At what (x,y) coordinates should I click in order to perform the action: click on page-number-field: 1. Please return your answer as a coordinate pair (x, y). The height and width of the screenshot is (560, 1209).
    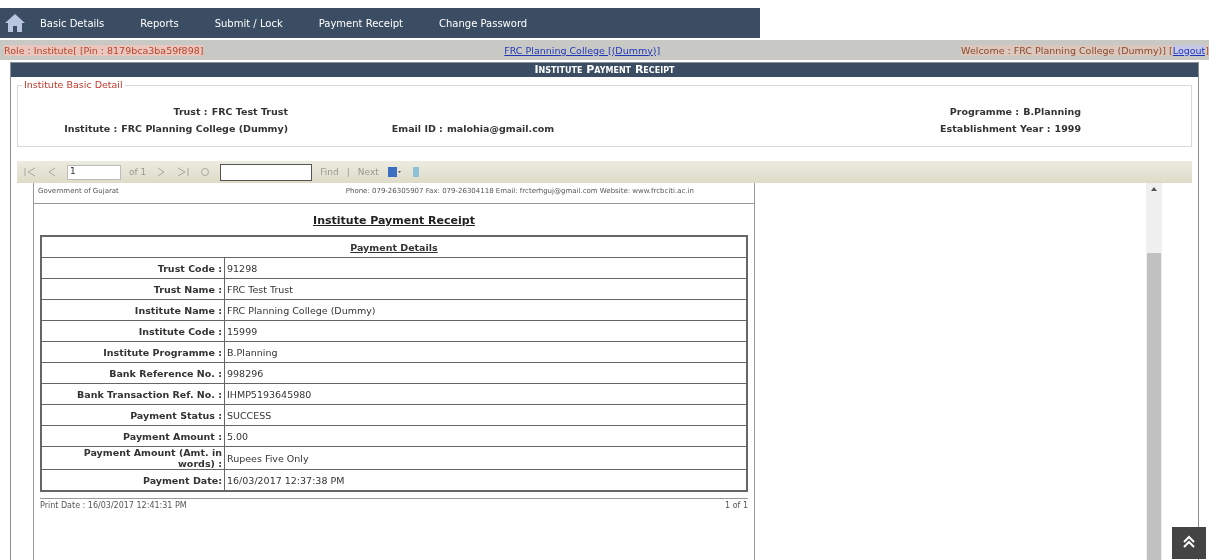
    Looking at the image, I should click on (94, 172).